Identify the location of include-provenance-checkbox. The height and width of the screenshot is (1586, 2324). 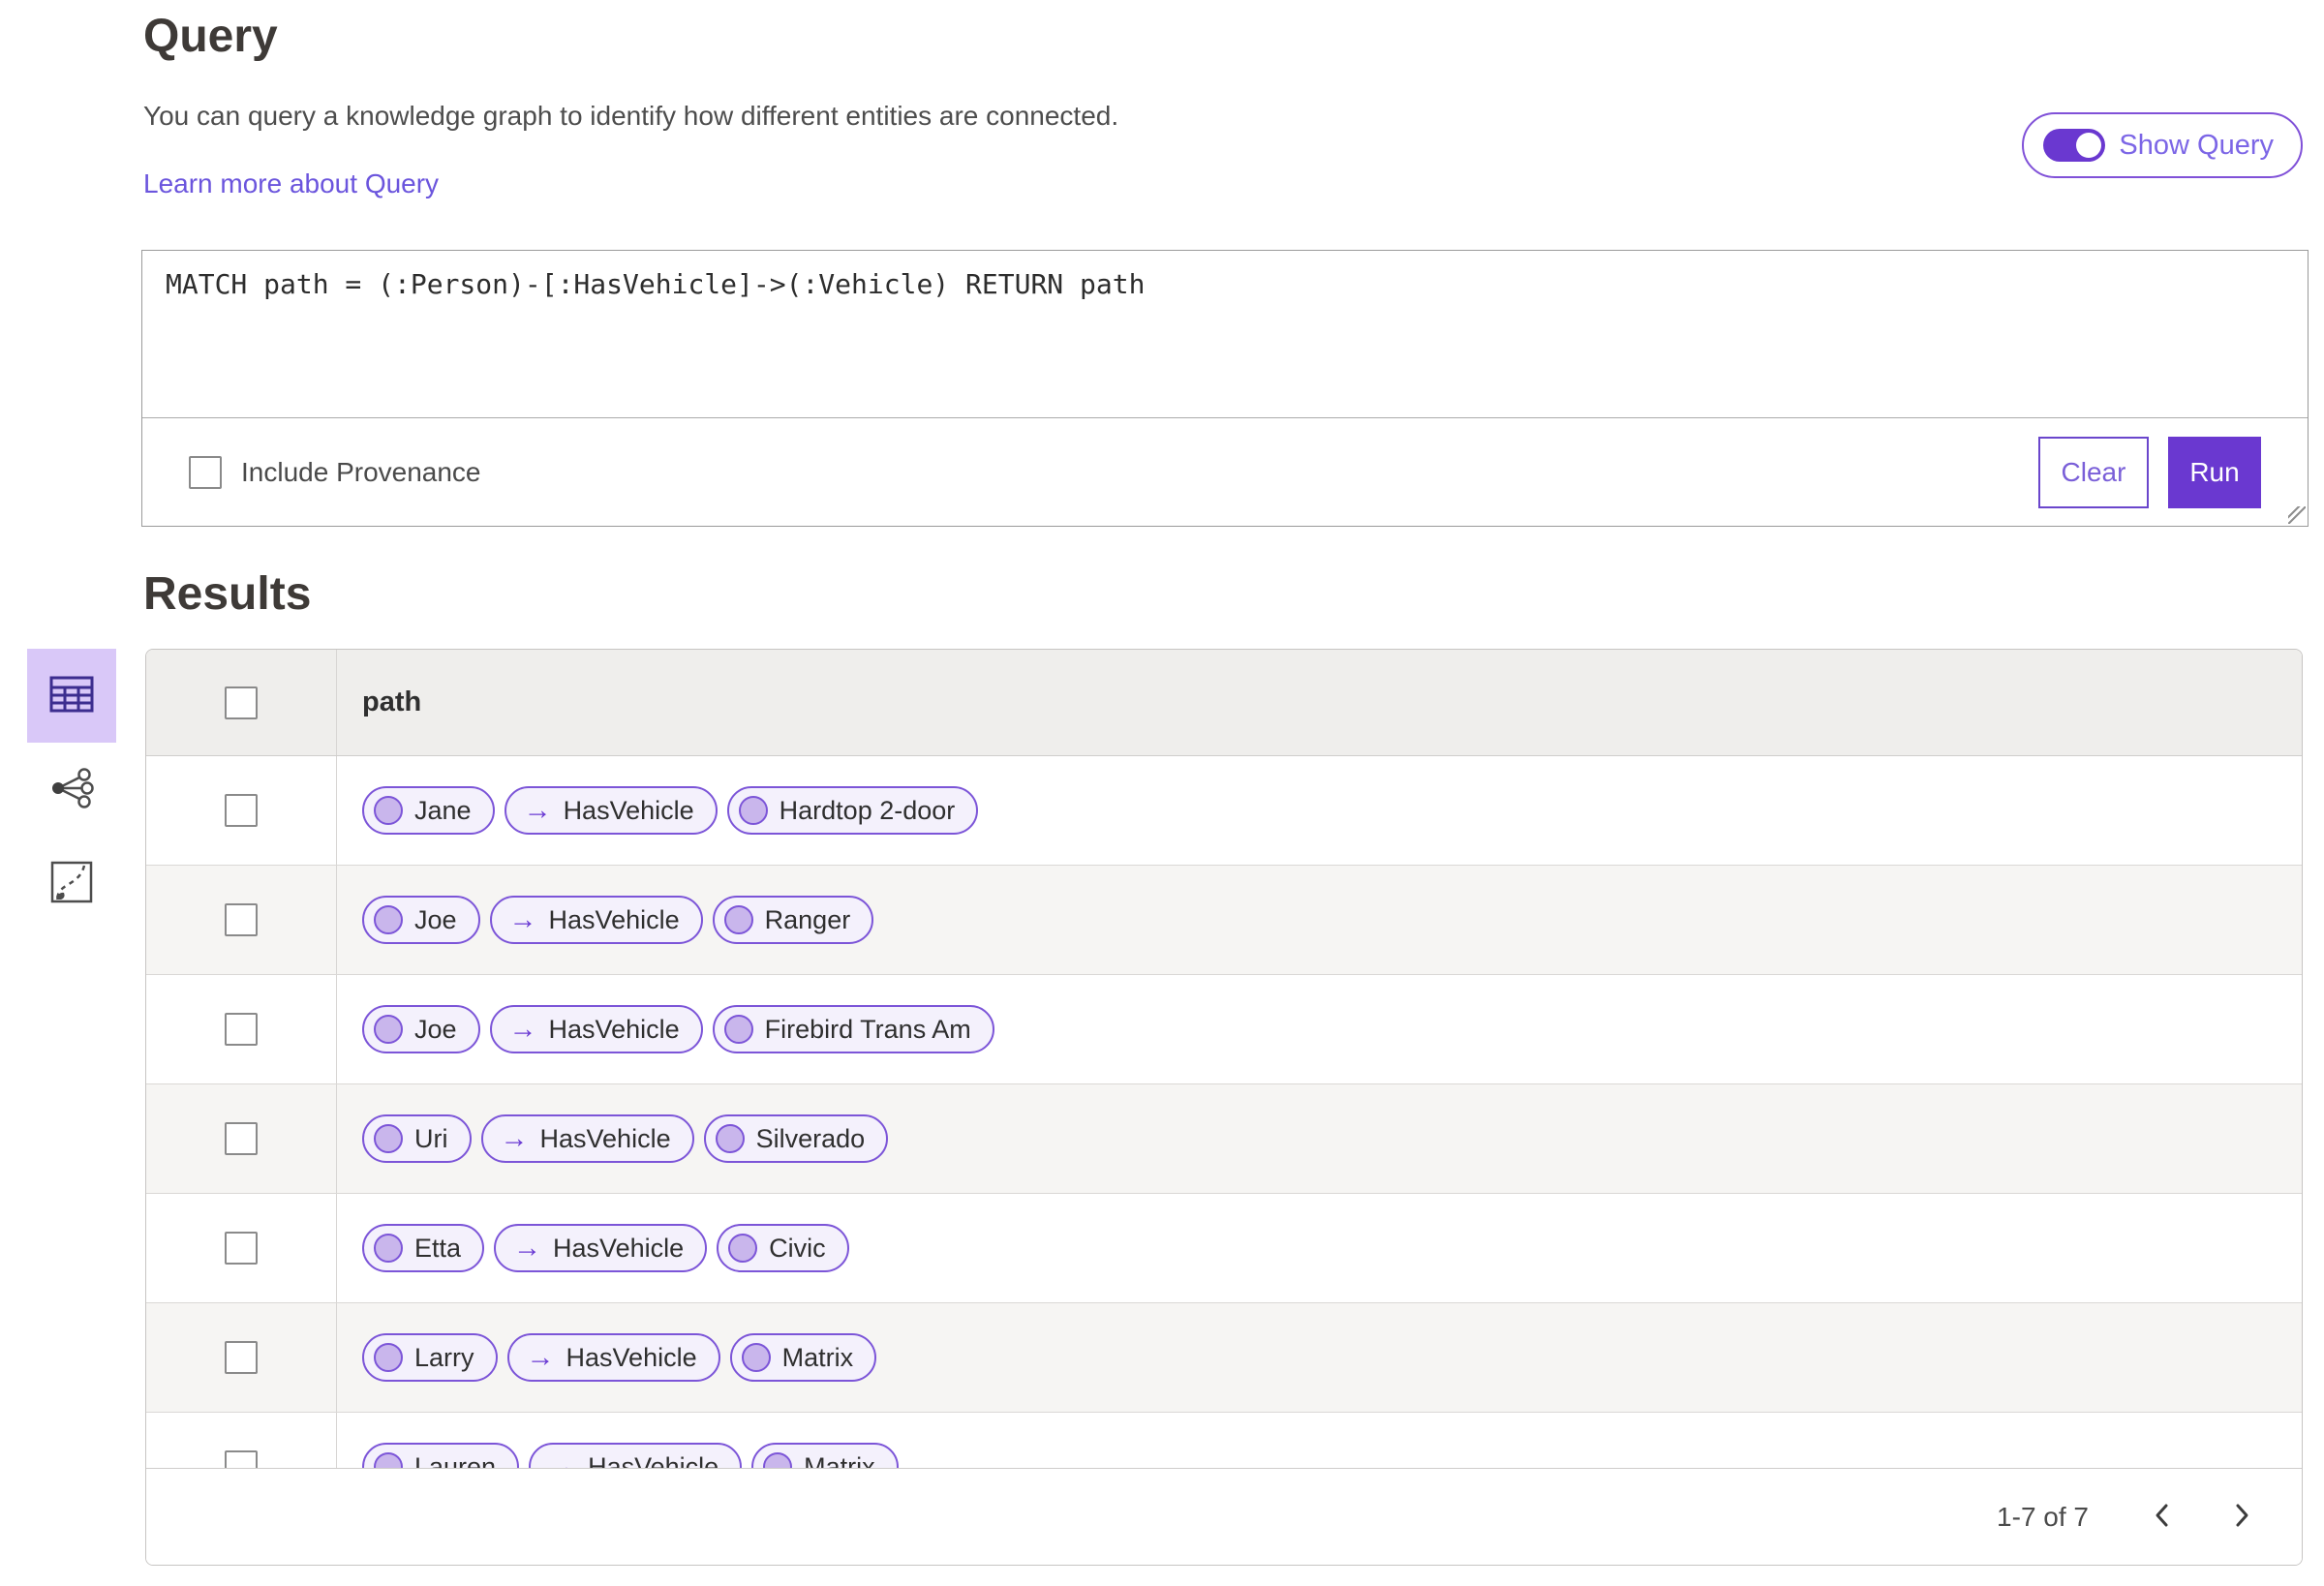
(206, 473).